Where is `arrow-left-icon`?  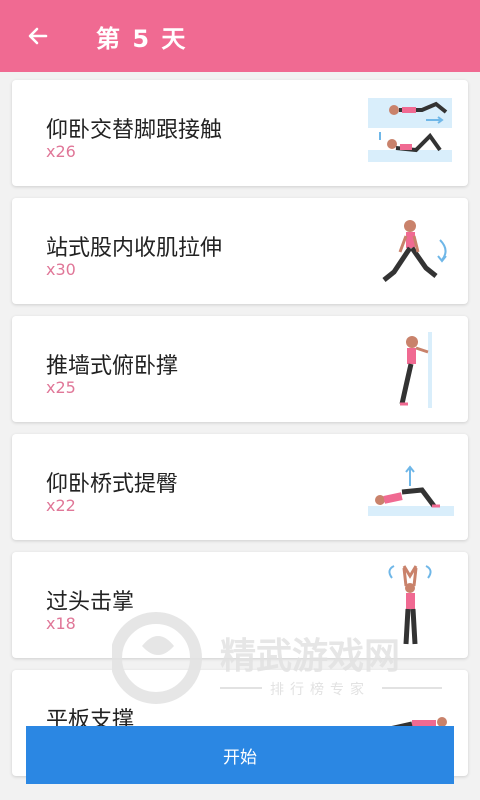
arrow-left-icon is located at coordinates (38, 36).